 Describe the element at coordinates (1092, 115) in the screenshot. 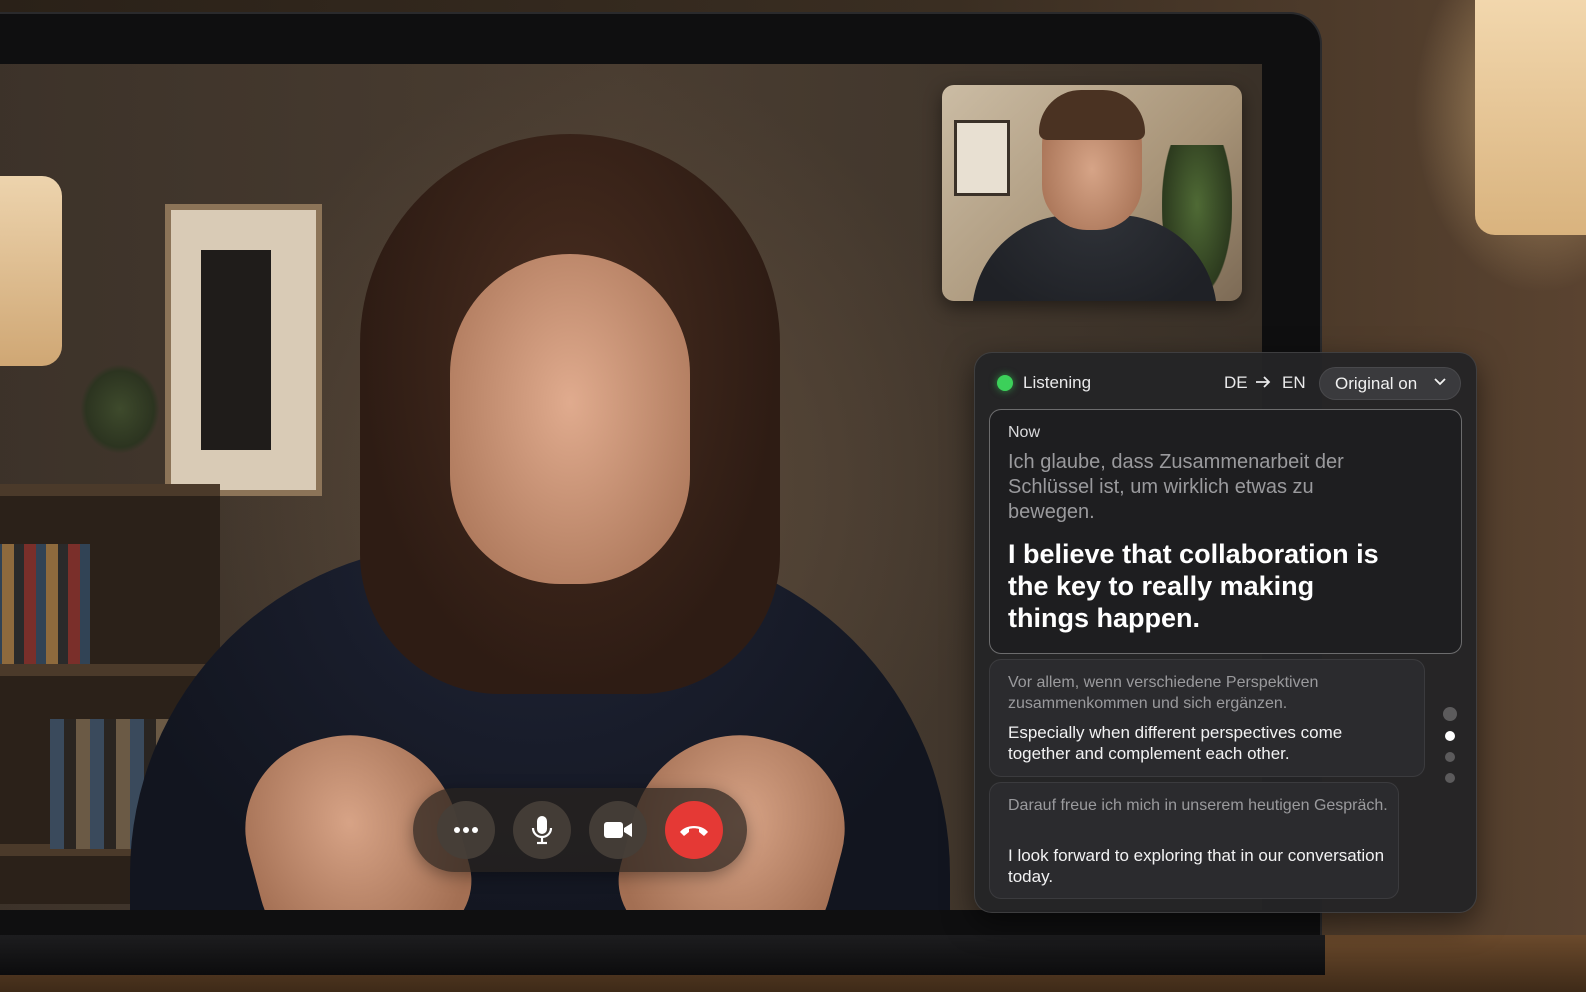

I see `pip-hair` at that location.